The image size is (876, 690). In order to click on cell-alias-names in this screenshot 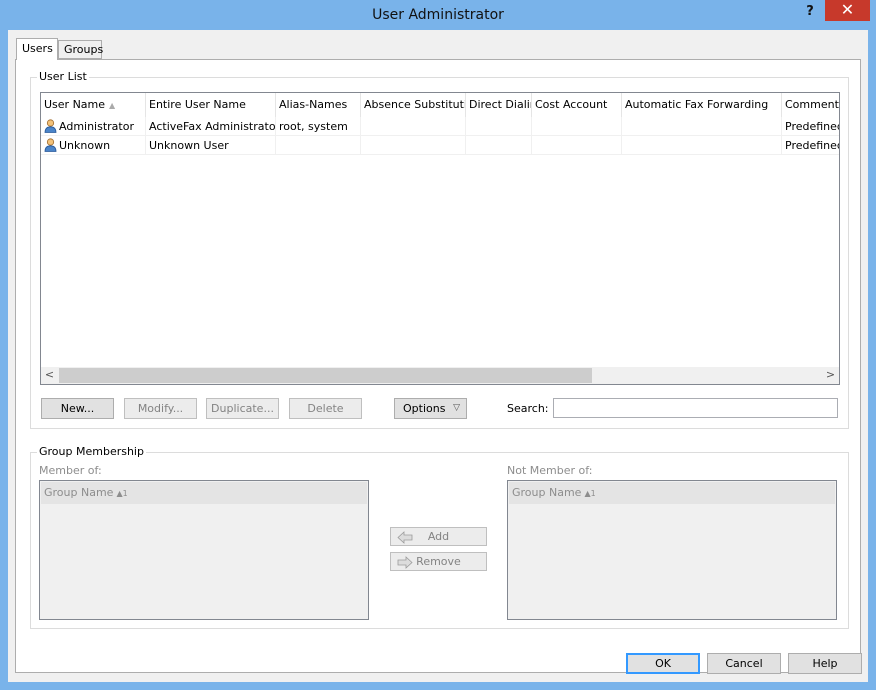, I will do `click(318, 145)`.